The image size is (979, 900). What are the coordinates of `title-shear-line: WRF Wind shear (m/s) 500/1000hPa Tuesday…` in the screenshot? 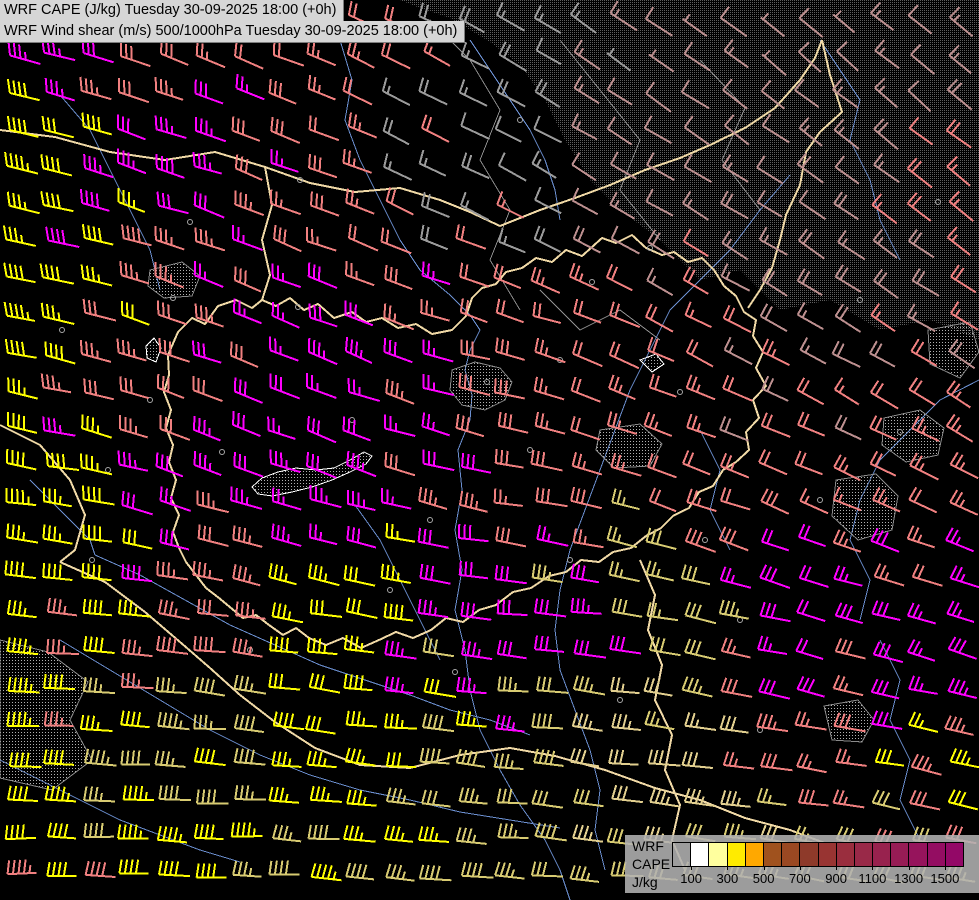 It's located at (233, 32).